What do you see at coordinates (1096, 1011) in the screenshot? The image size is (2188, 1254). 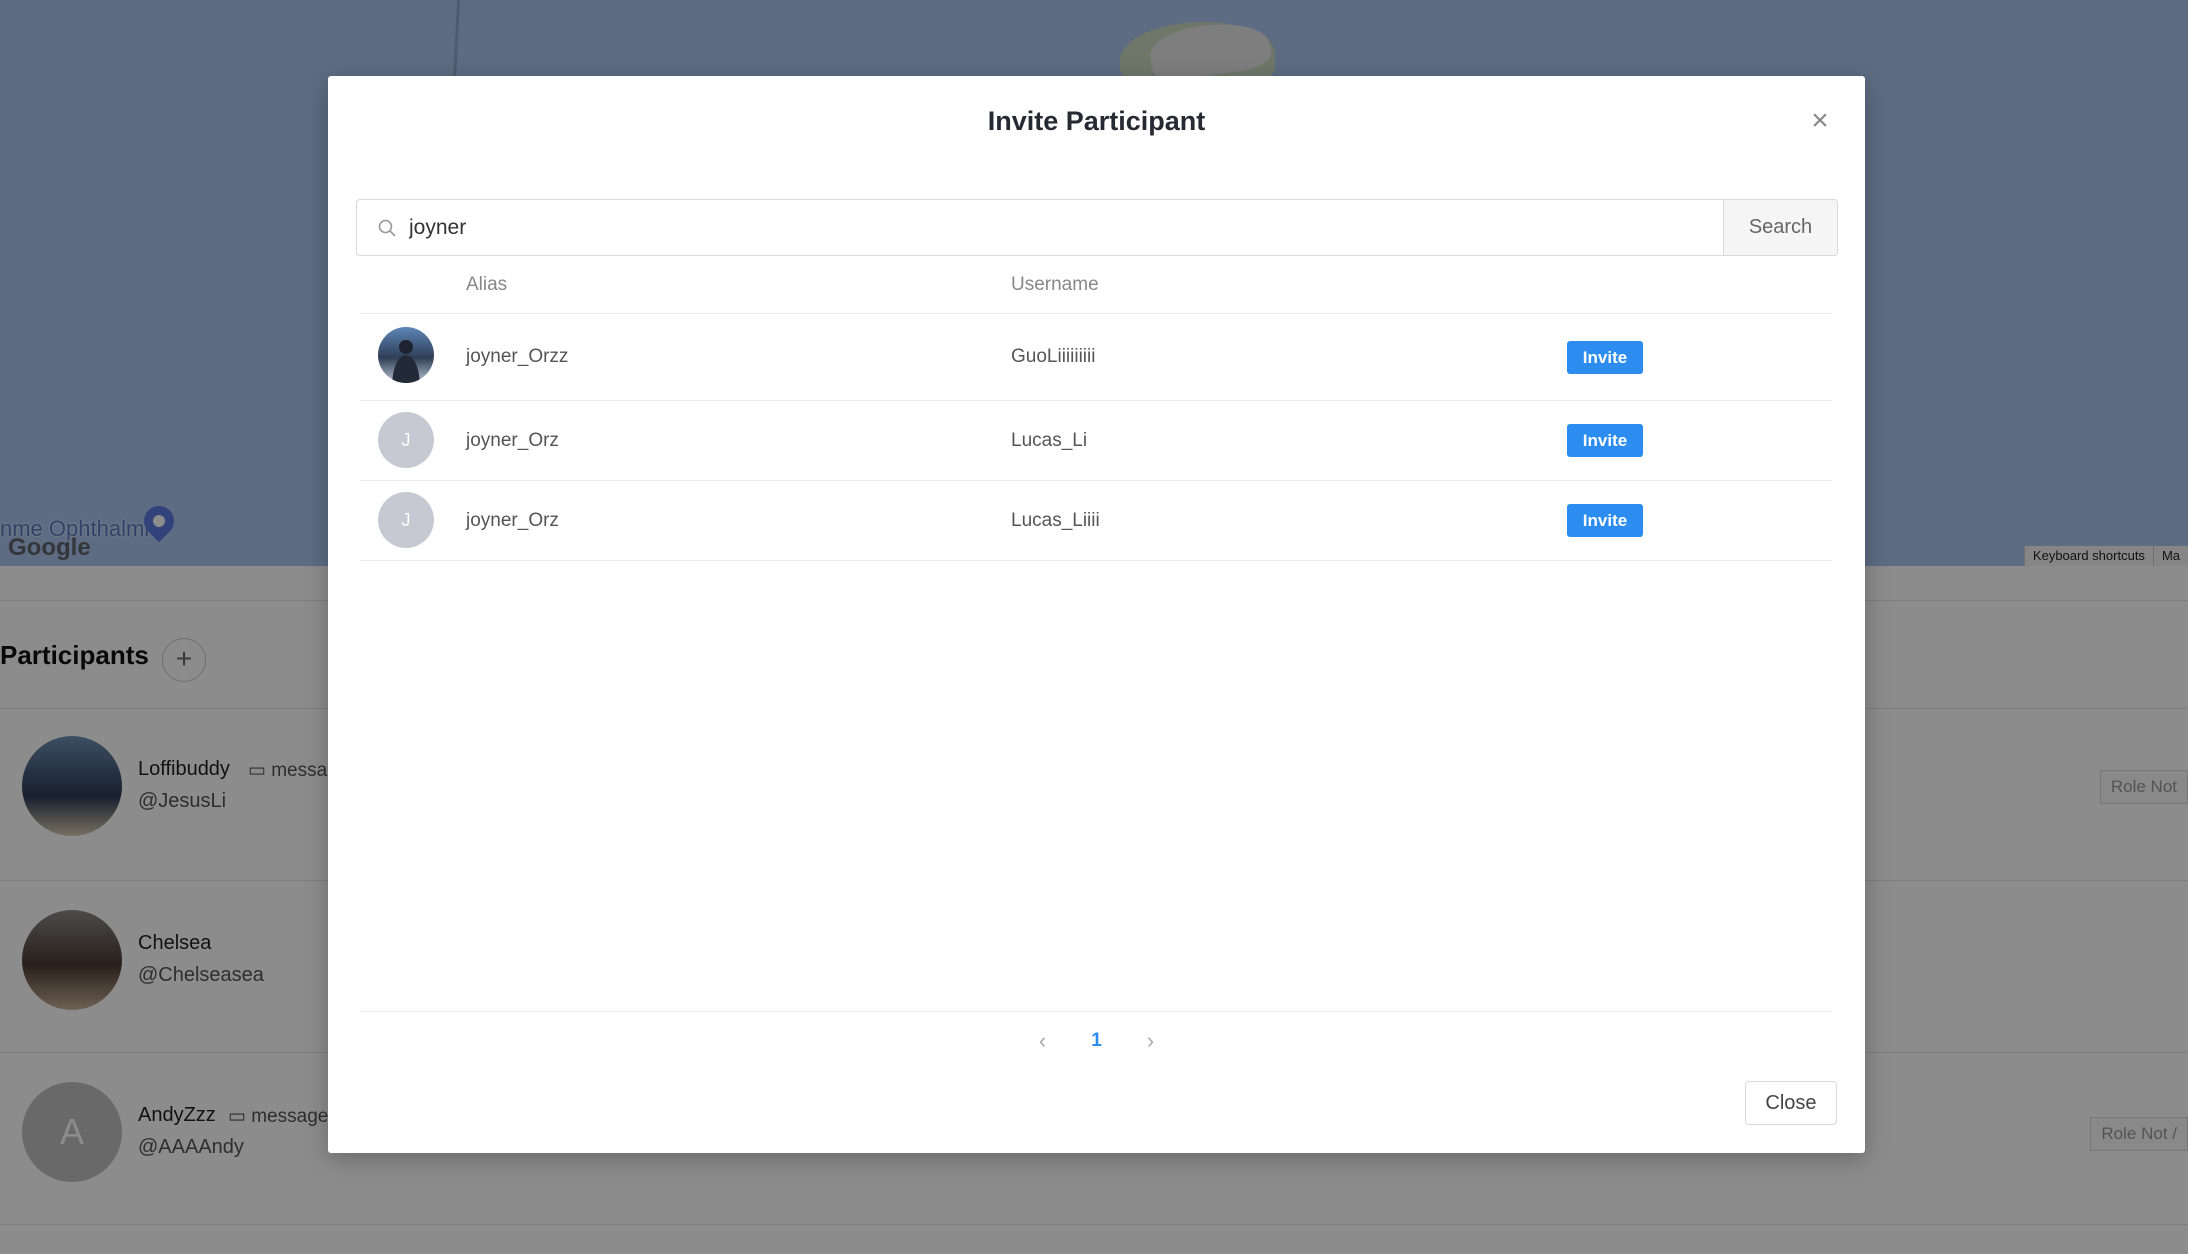 I see `divider` at bounding box center [1096, 1011].